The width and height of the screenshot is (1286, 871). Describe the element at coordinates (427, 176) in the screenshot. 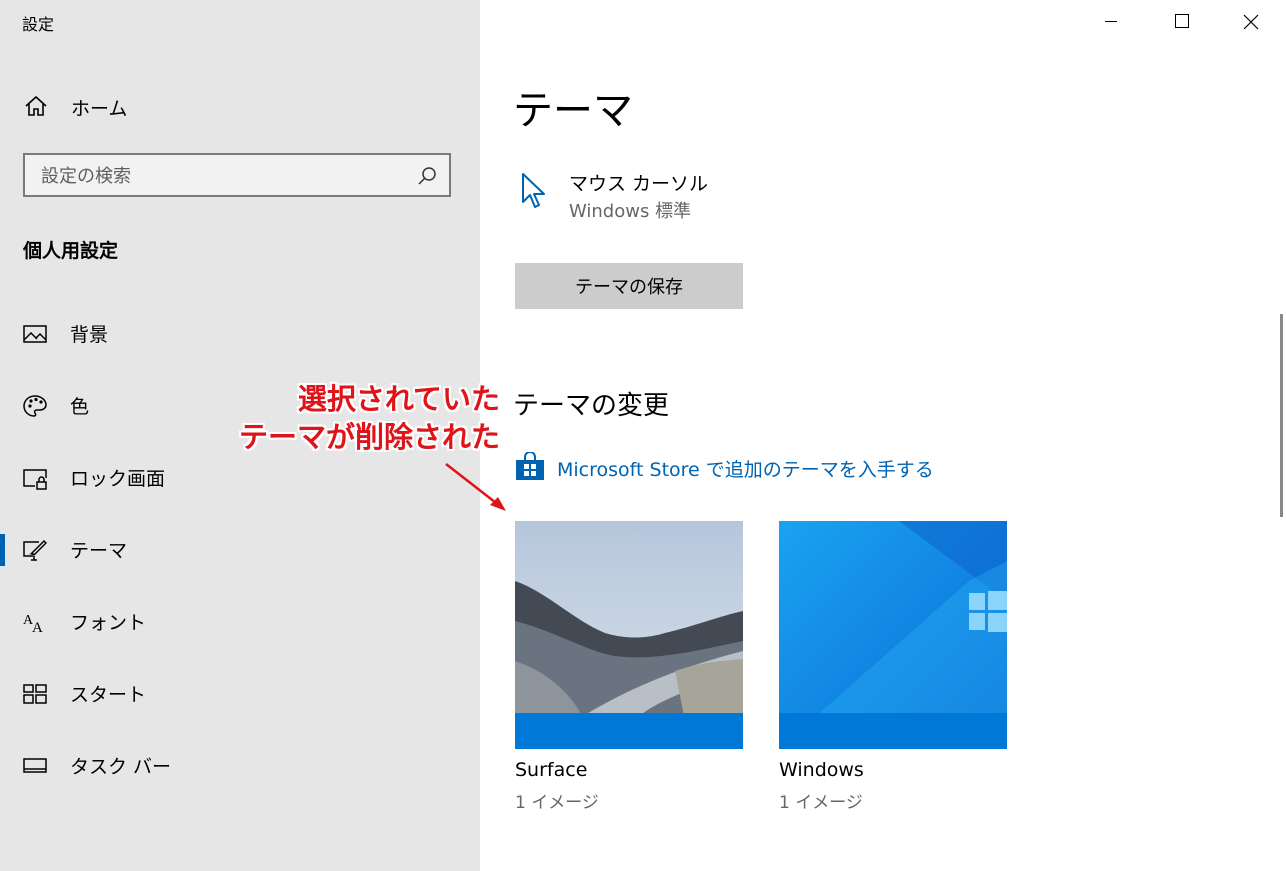

I see `search-icon` at that location.